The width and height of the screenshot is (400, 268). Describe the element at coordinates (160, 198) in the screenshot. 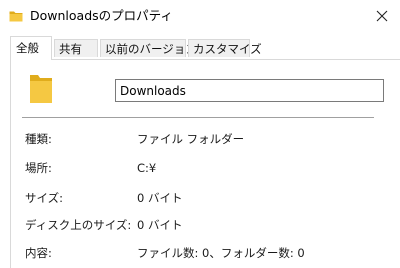

I see `size-value: 0 バイト` at that location.